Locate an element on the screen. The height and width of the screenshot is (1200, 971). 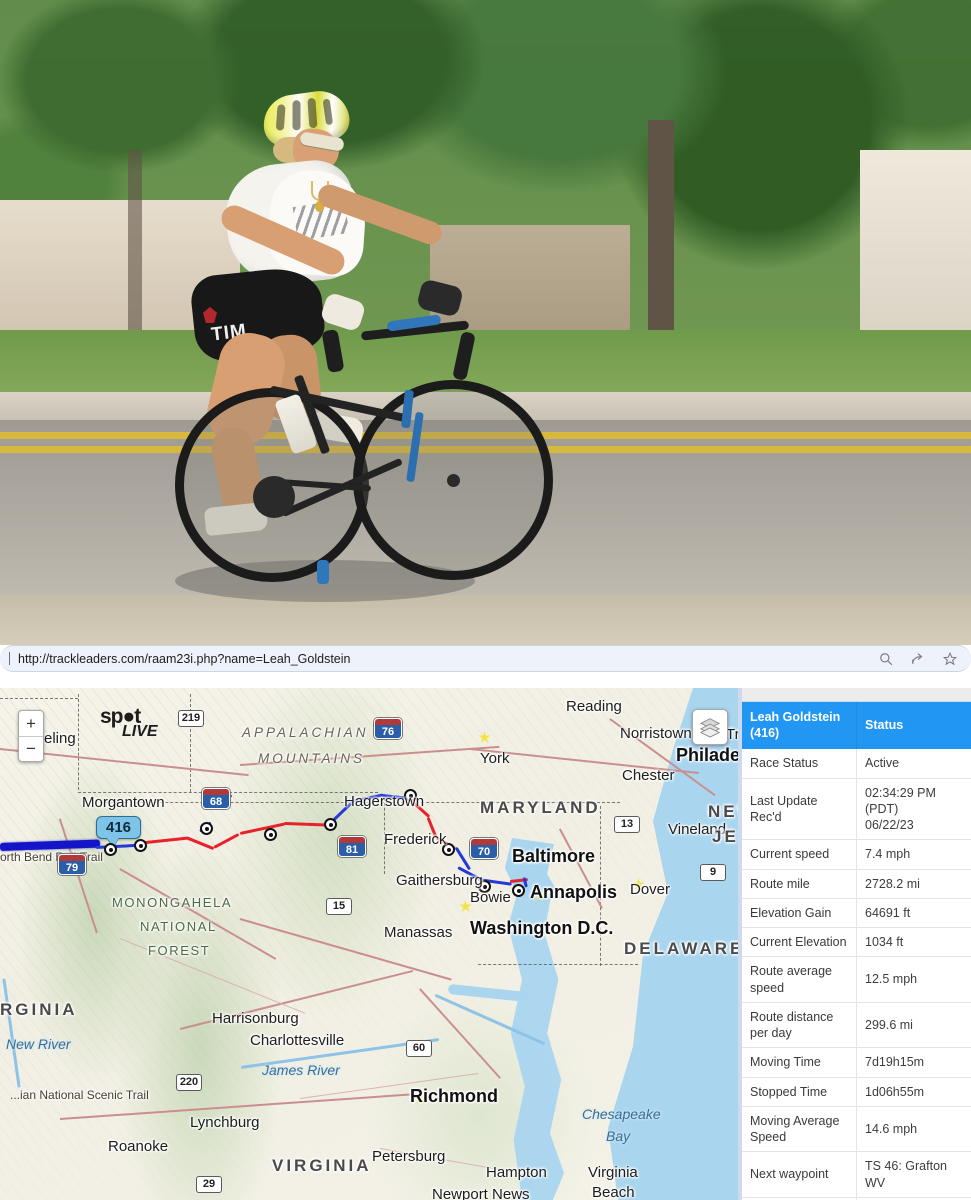
table-row: Current speed 7.4 mph is located at coordinates (856, 854).